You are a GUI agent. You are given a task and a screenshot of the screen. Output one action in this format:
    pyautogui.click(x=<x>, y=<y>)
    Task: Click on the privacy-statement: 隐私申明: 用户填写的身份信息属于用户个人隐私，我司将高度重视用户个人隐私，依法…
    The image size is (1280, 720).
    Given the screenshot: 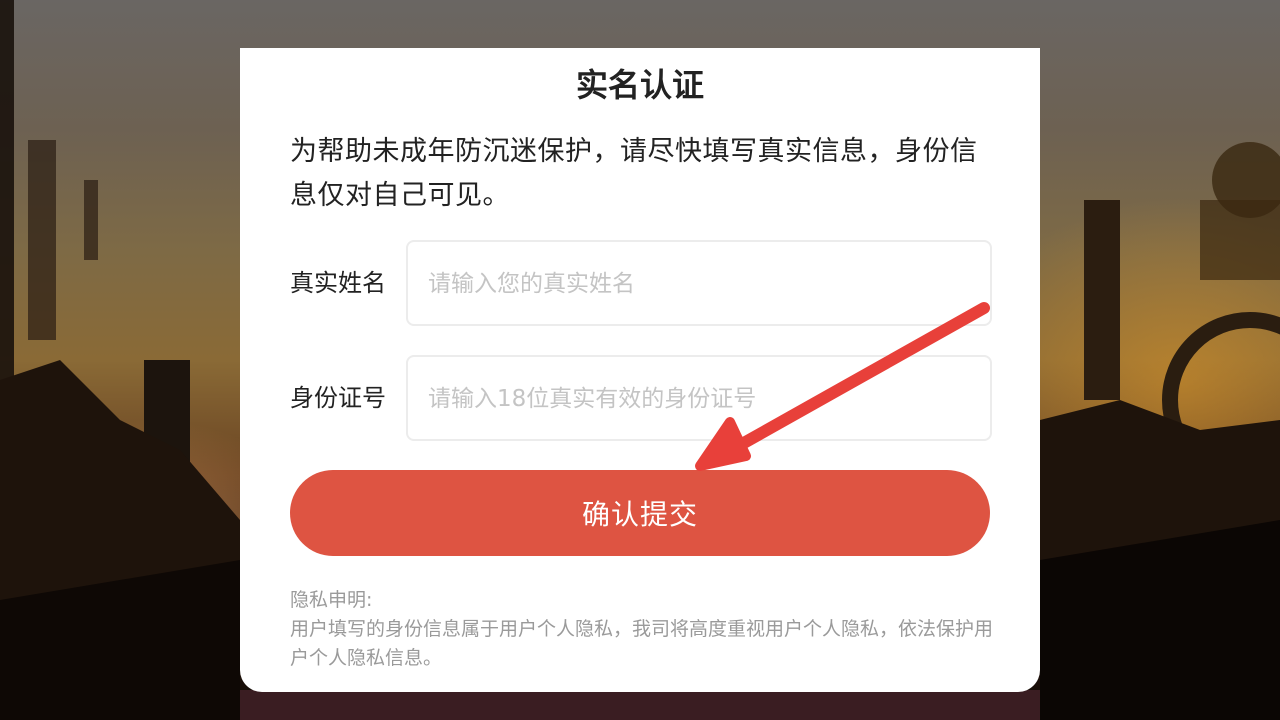 What is the action you would take?
    pyautogui.click(x=642, y=629)
    